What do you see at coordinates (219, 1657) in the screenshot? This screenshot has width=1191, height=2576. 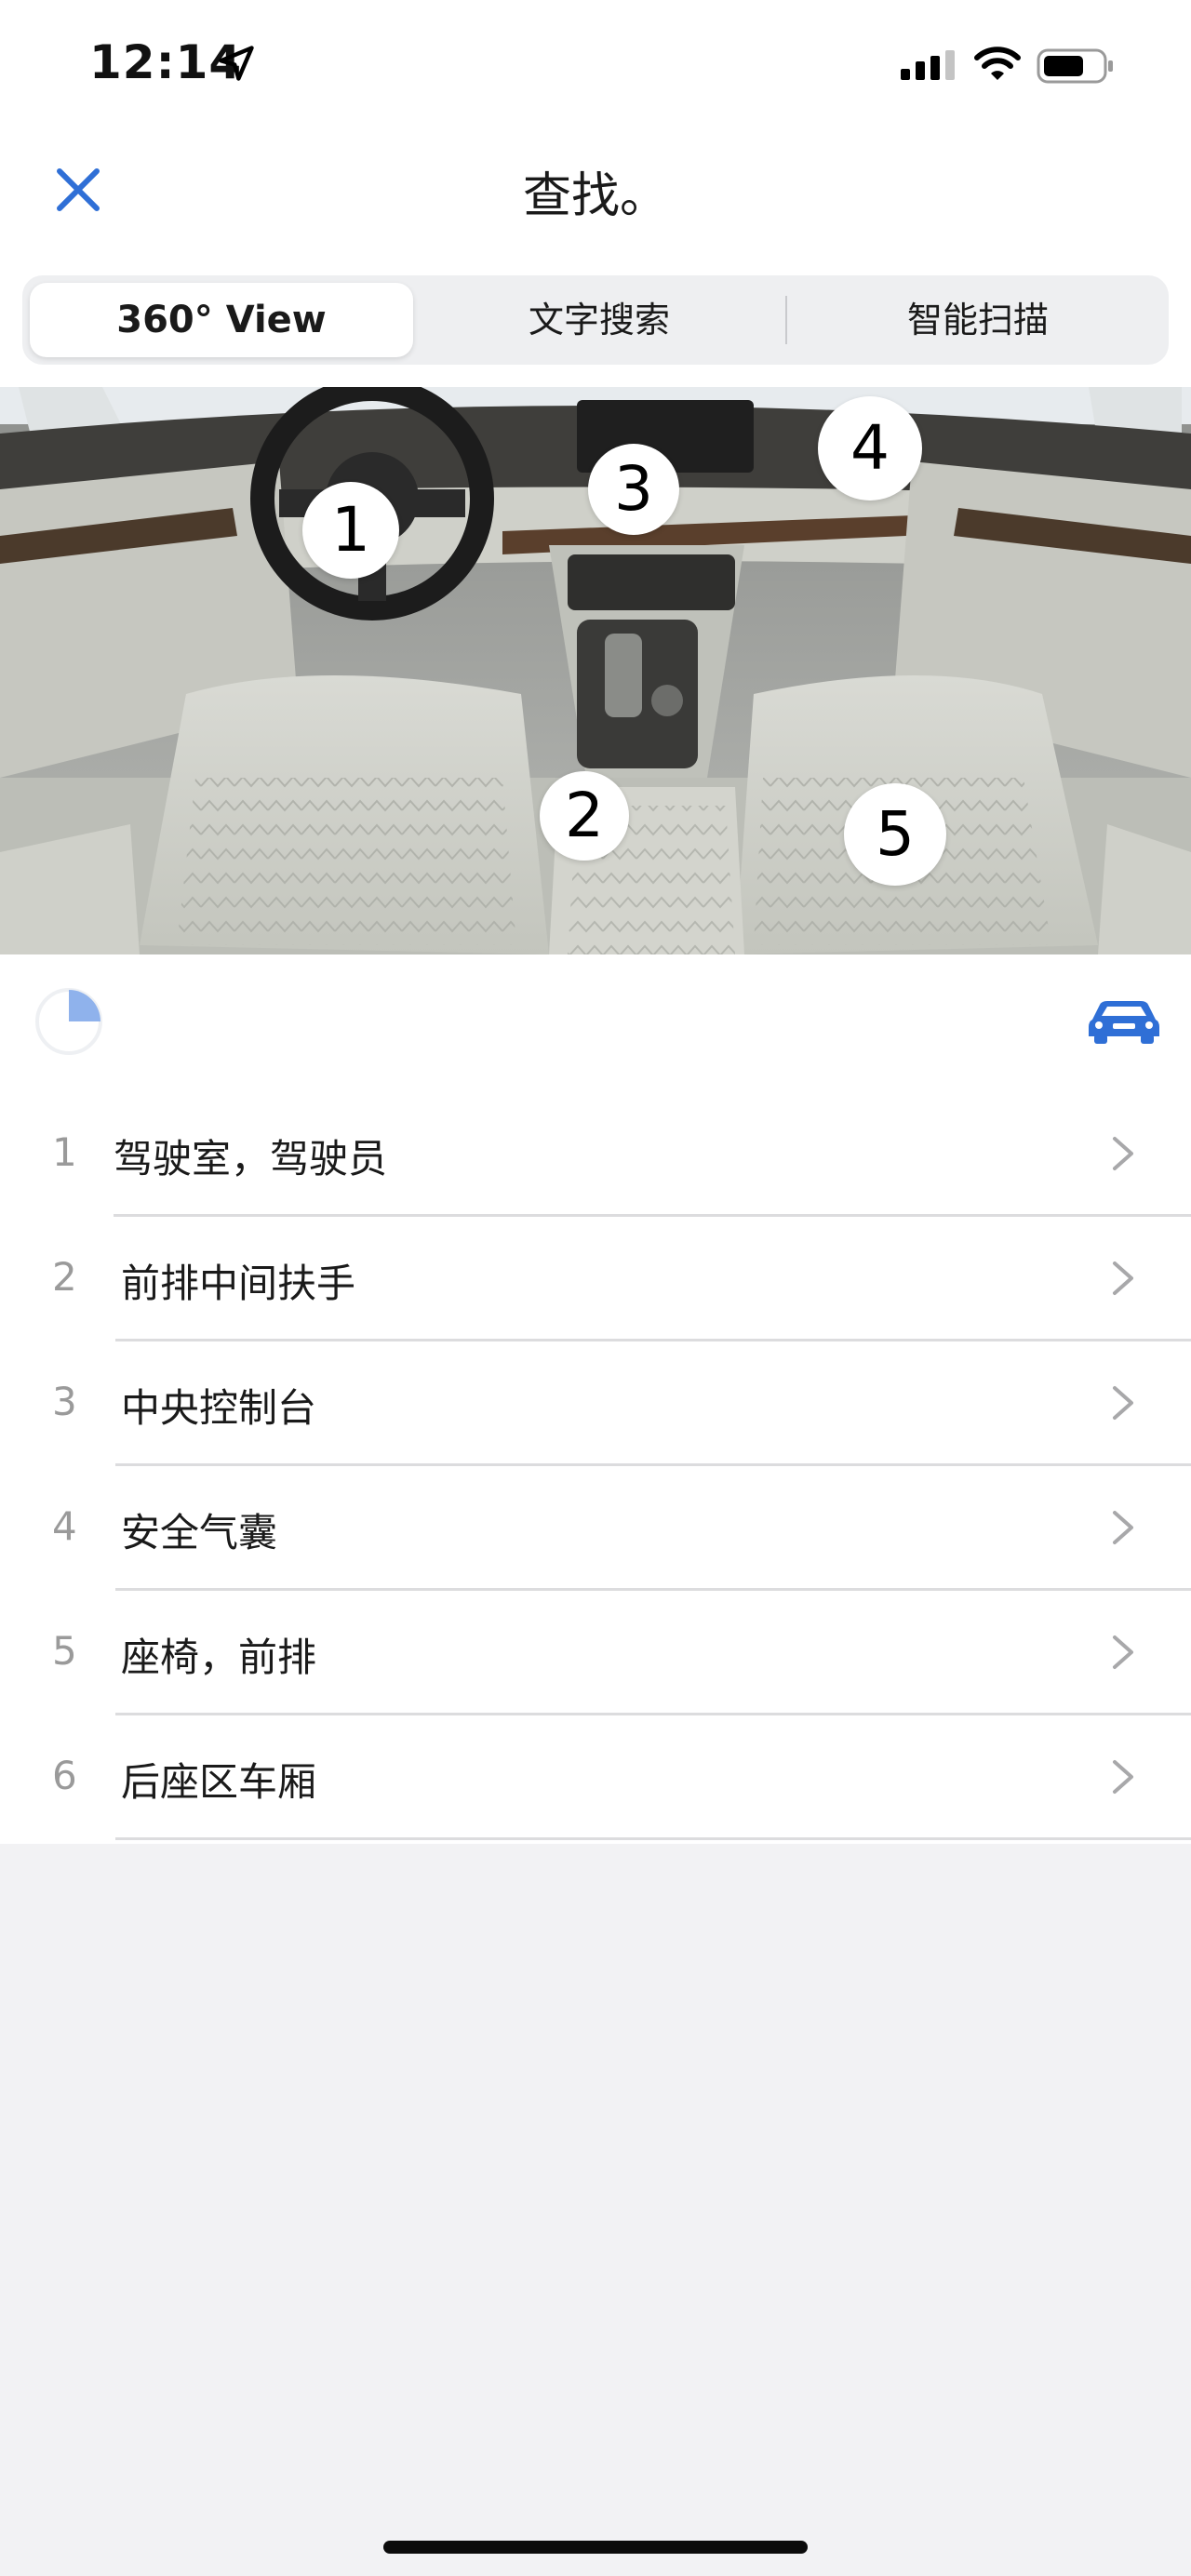 I see `list-item-label: 座椅，前排` at bounding box center [219, 1657].